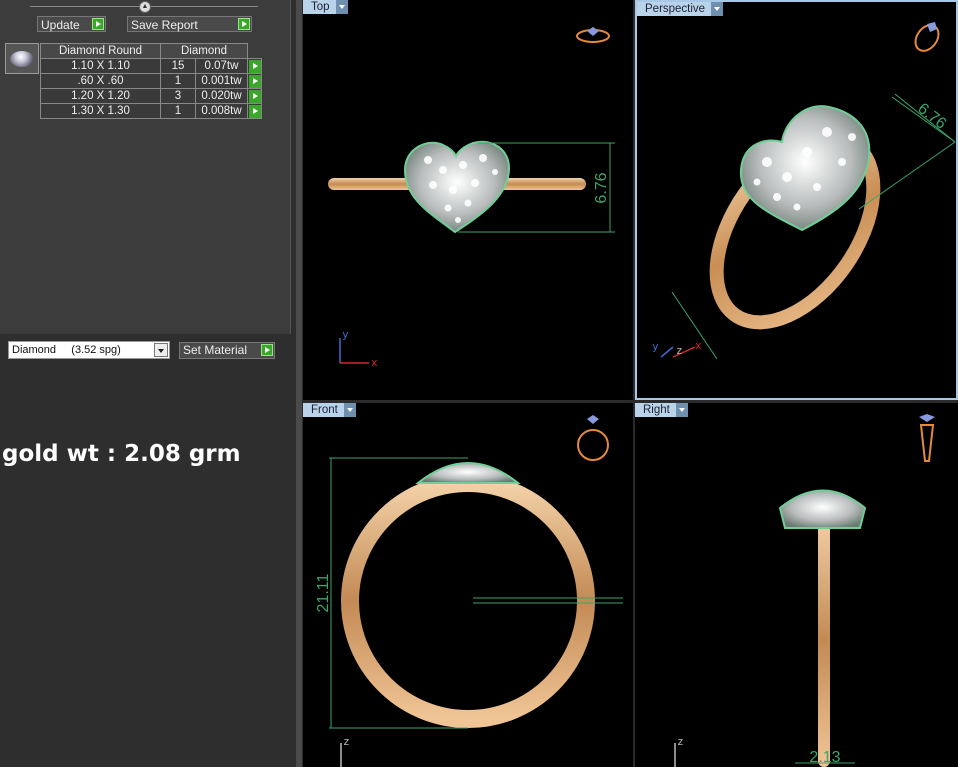 The image size is (958, 767). What do you see at coordinates (824, 640) in the screenshot?
I see `ring-band-right` at bounding box center [824, 640].